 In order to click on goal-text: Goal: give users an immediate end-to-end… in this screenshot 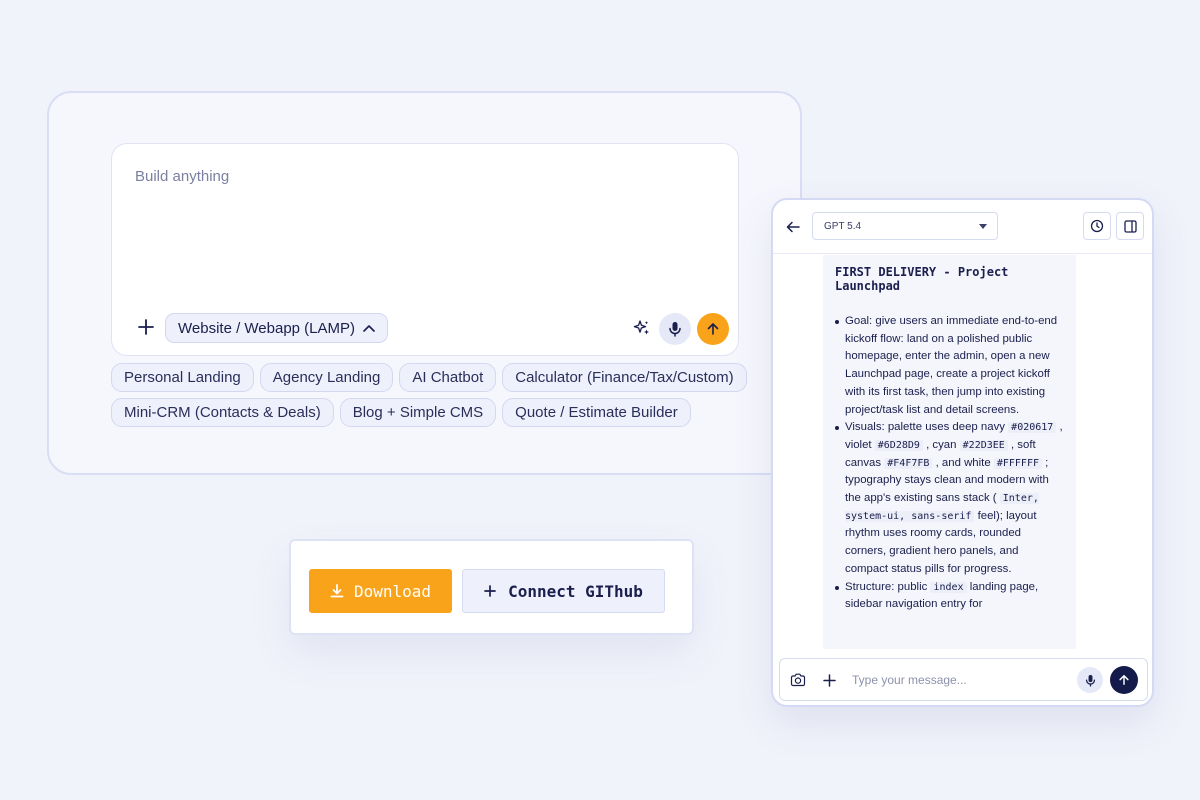, I will do `click(951, 365)`.